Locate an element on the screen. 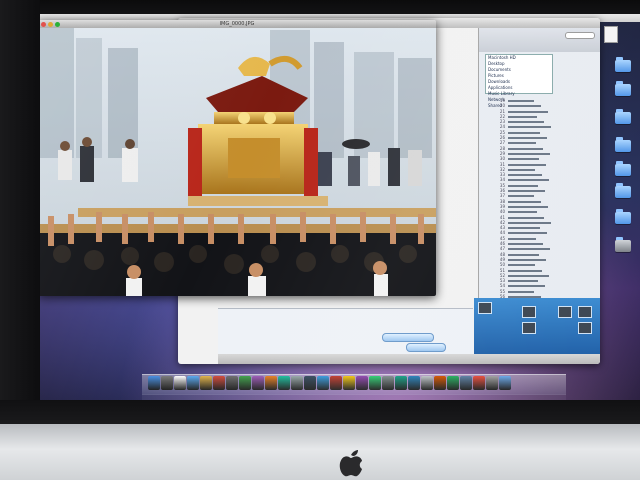  photo-window-title: IMG_0000.JPG is located at coordinates (237, 24).